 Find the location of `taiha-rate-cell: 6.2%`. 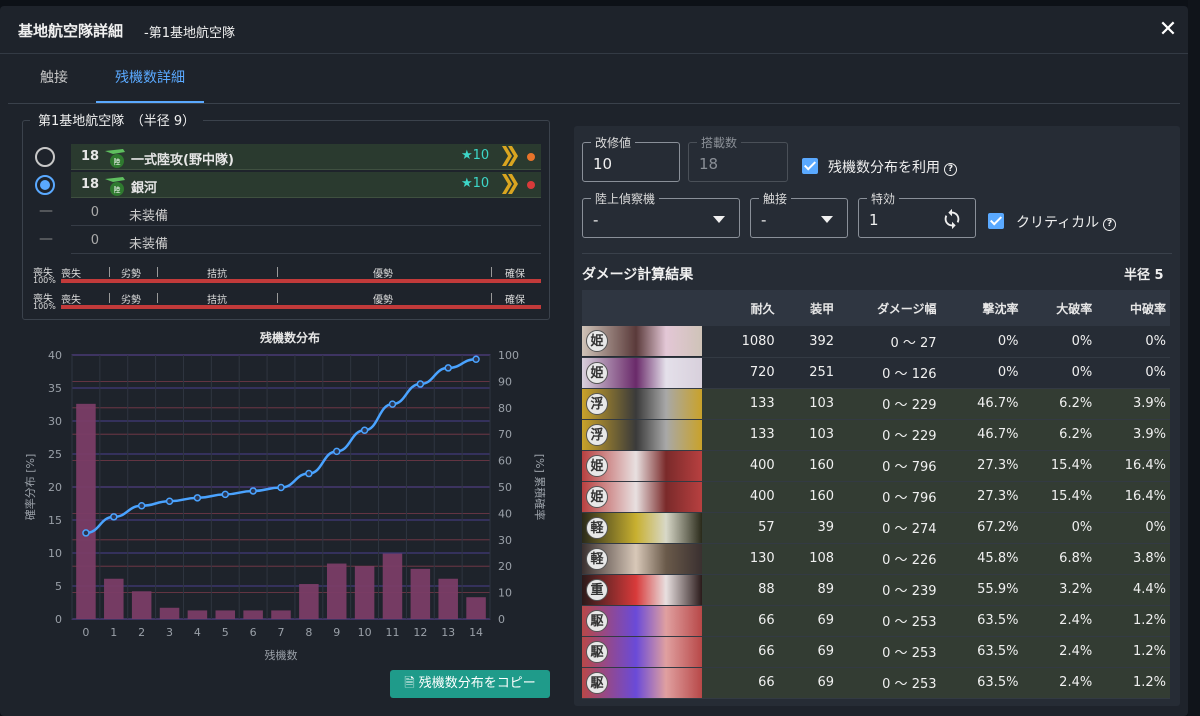

taiha-rate-cell: 6.2% is located at coordinates (1059, 435).